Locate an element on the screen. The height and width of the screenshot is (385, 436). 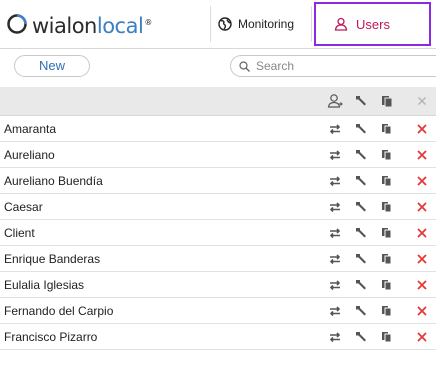
user-row: Aureliano is located at coordinates (218, 155).